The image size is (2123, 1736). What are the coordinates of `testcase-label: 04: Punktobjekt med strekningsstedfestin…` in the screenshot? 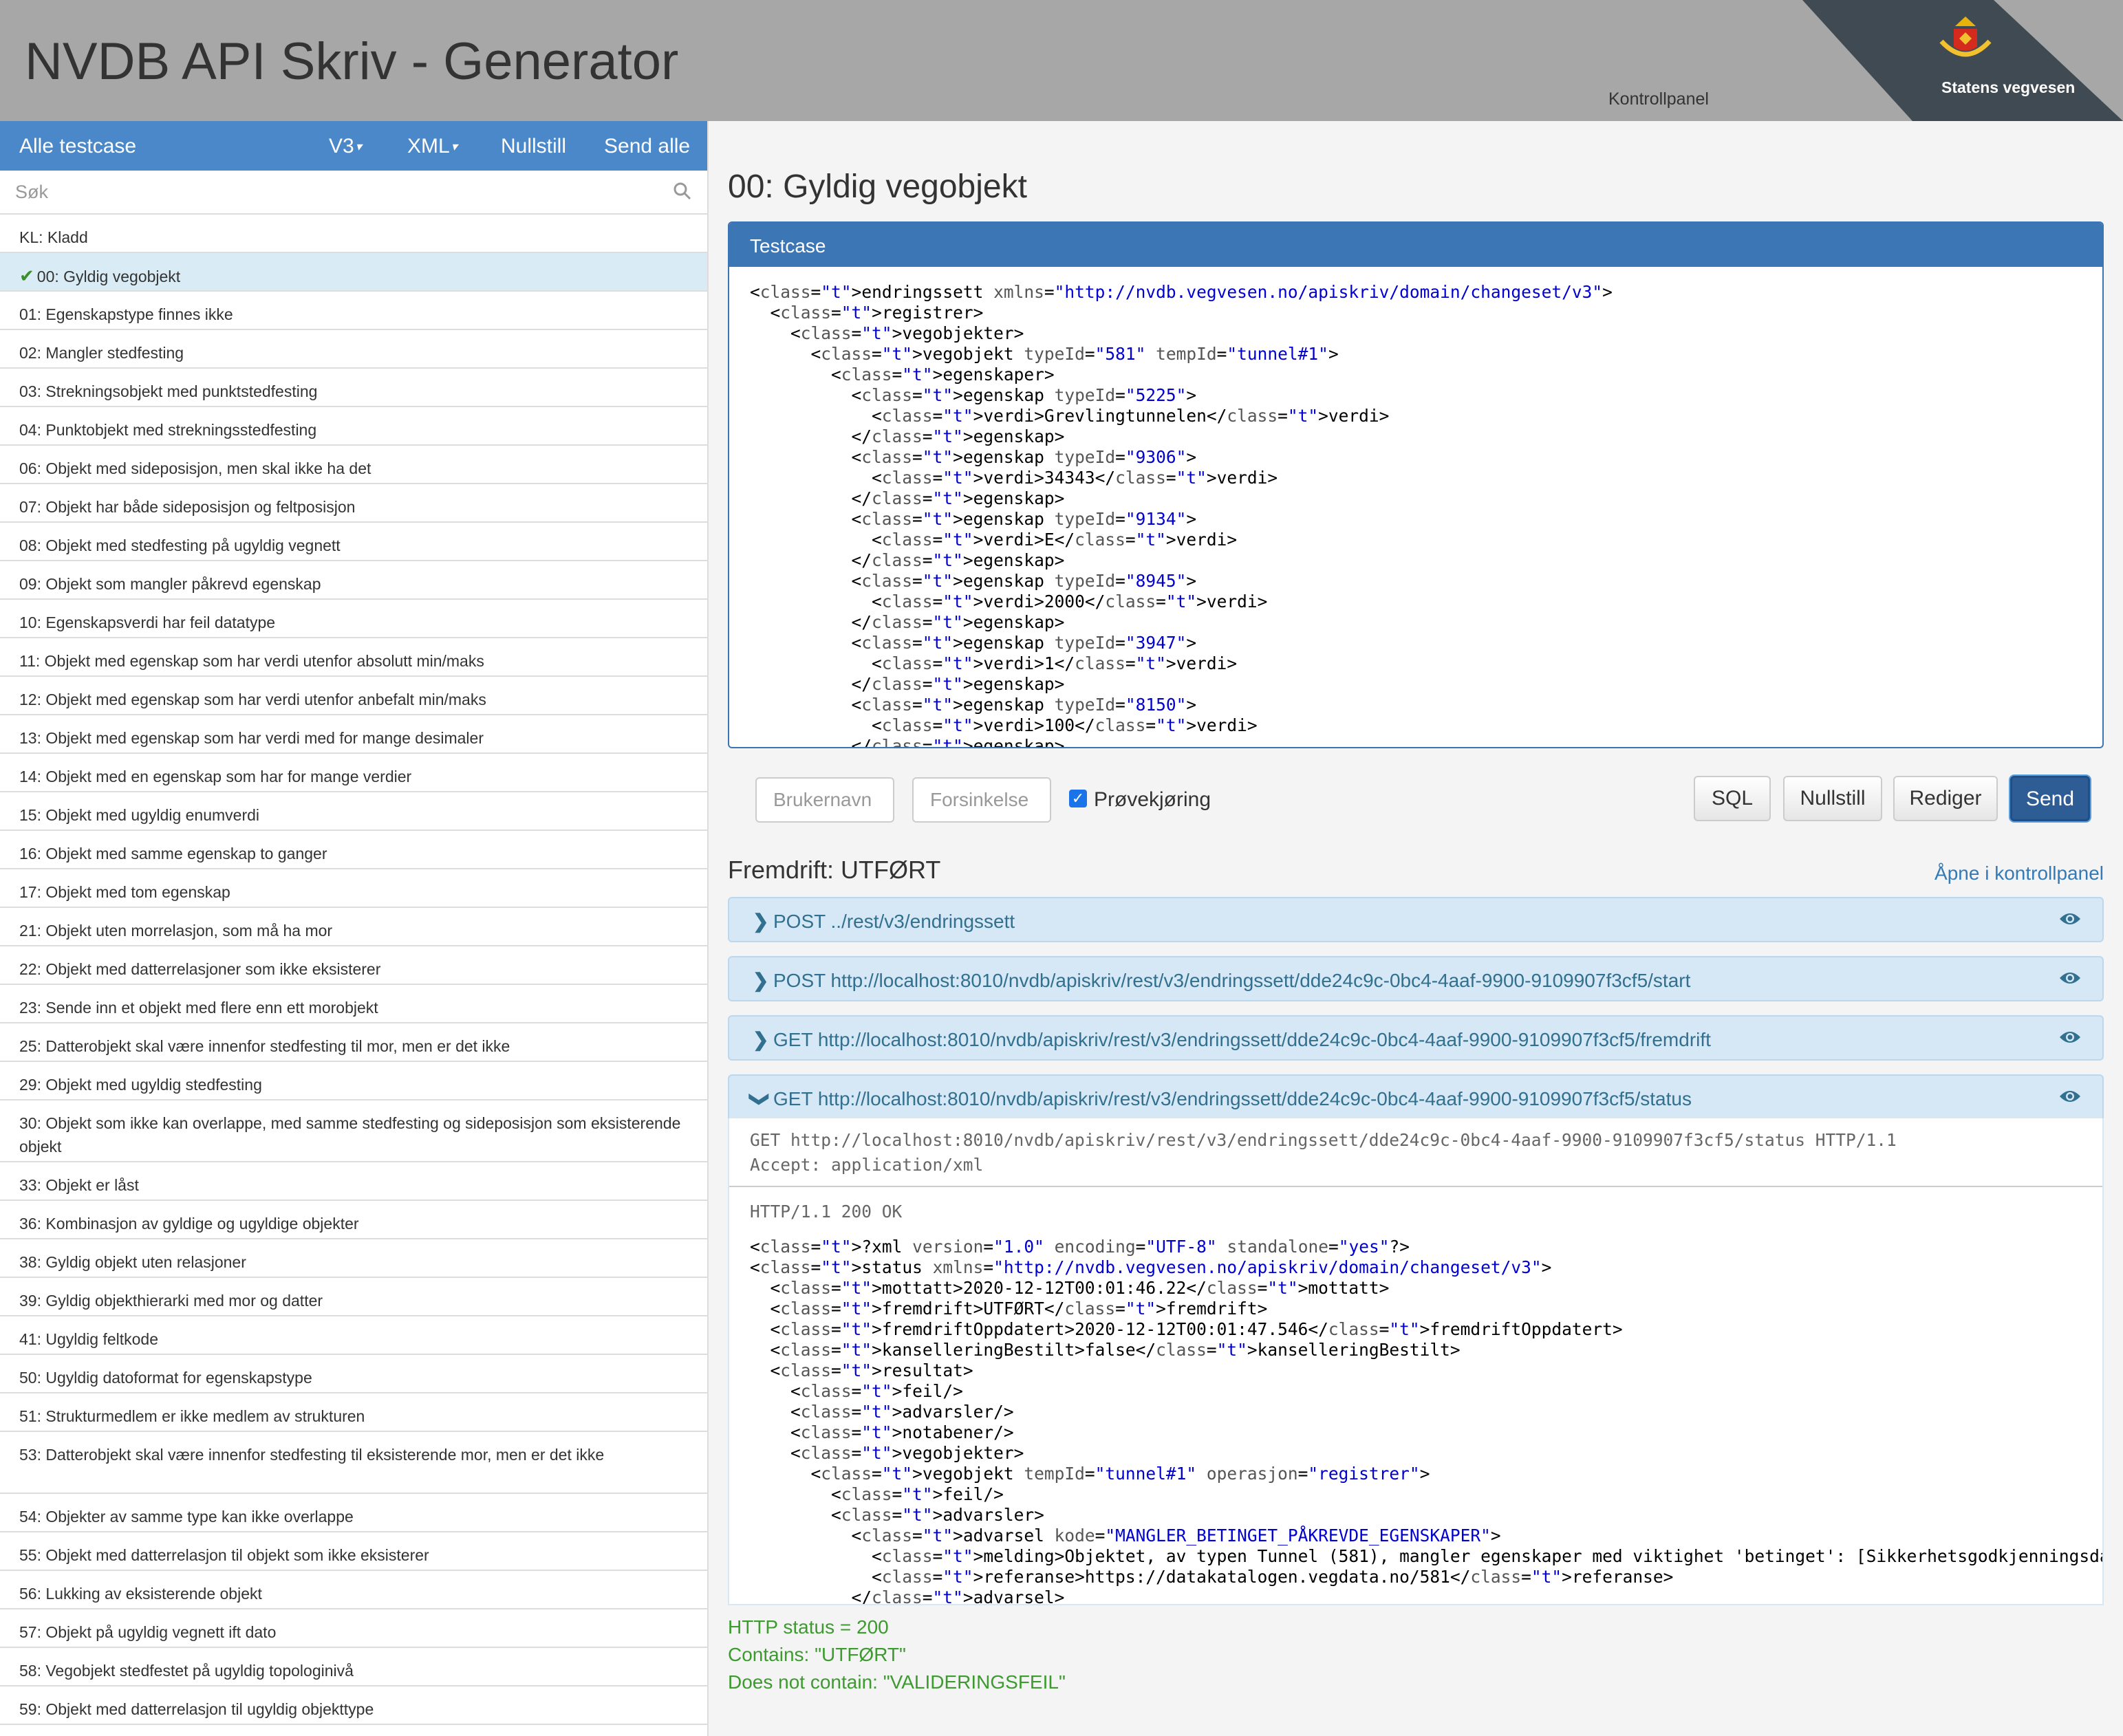 It's located at (168, 430).